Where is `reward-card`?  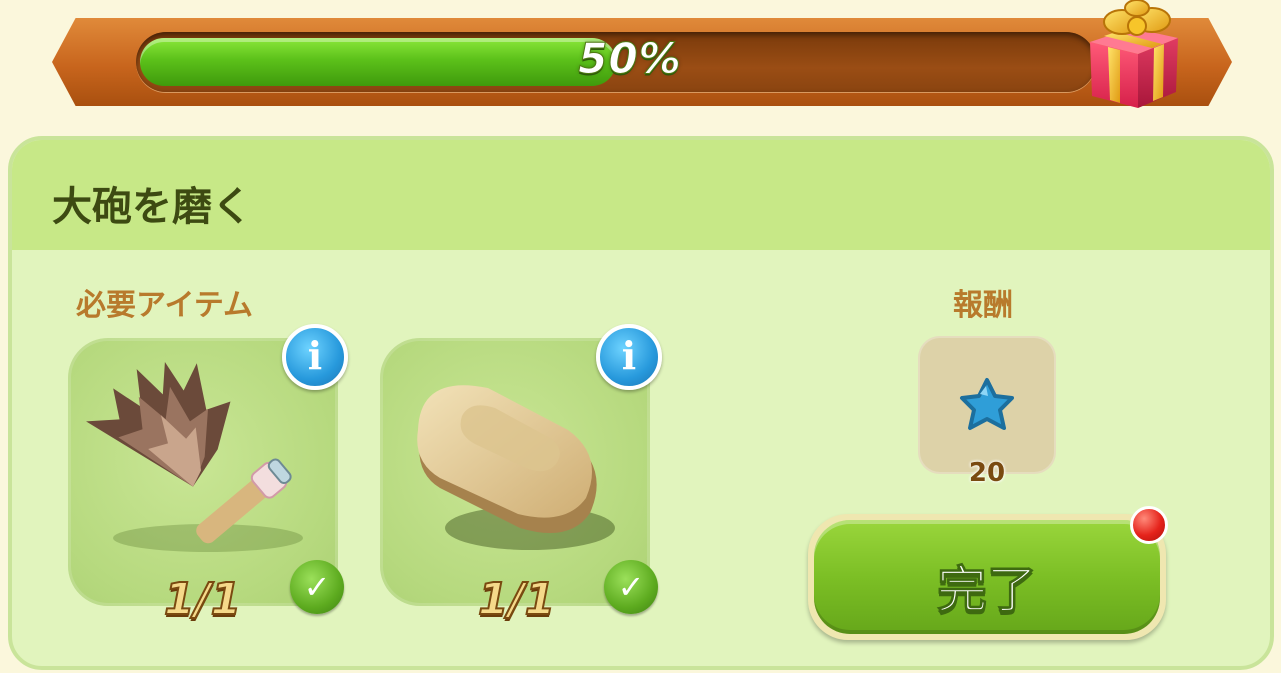 reward-card is located at coordinates (987, 405).